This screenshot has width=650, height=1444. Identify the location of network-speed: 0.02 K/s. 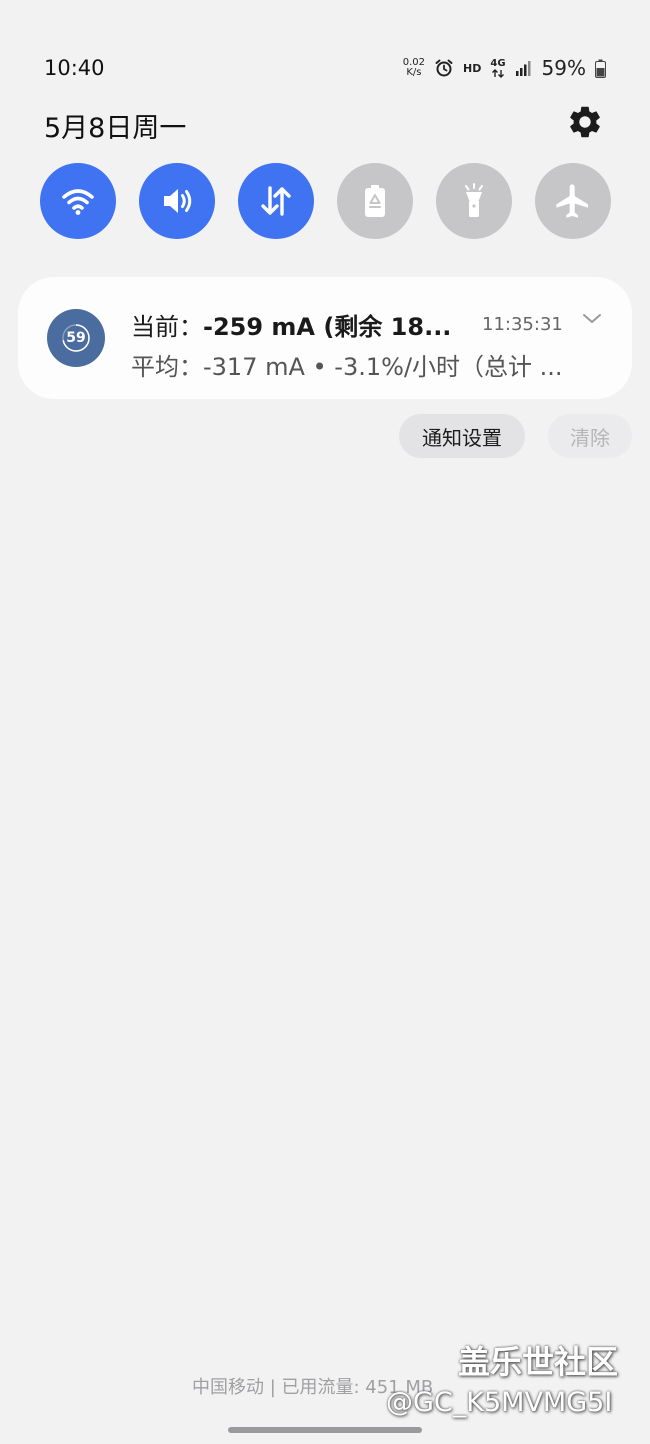
(414, 68).